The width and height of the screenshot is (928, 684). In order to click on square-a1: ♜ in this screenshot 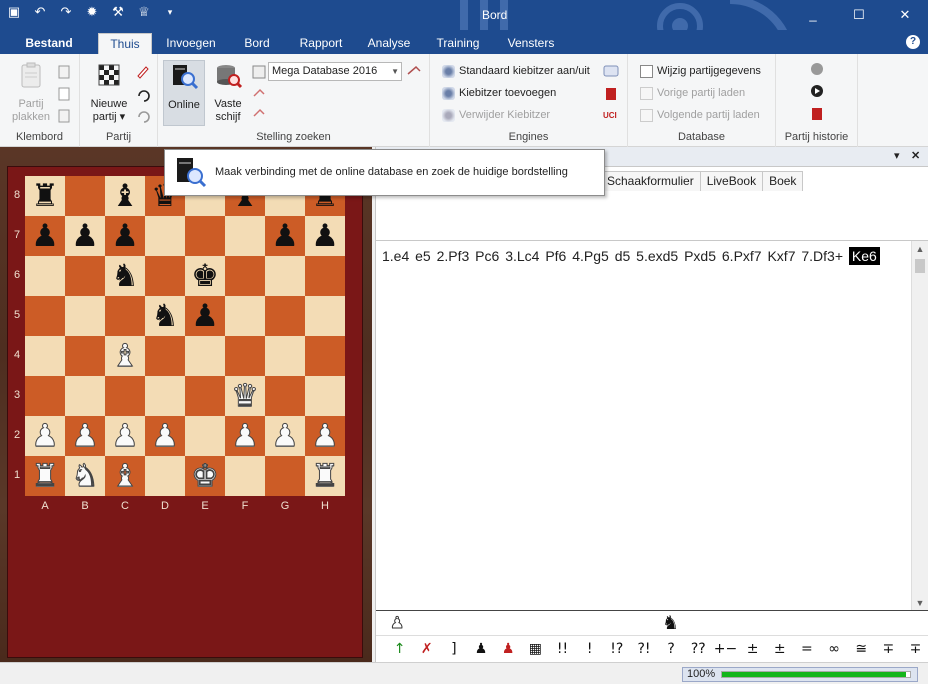, I will do `click(45, 476)`.